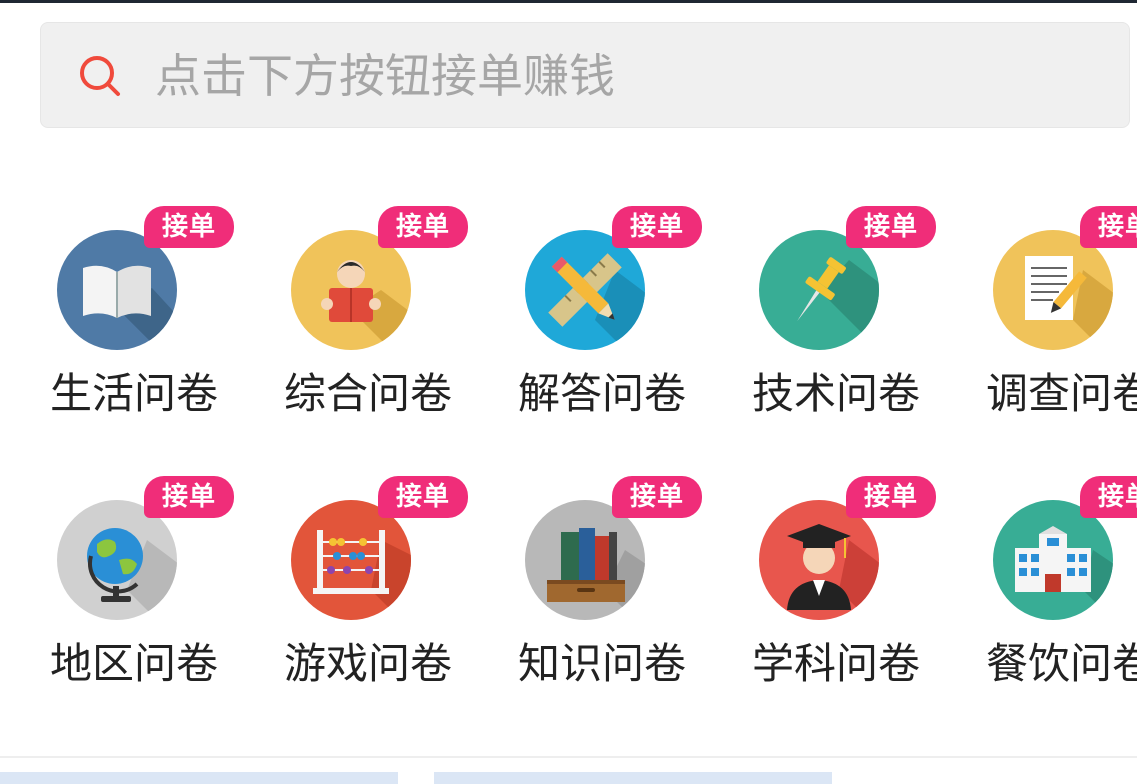  I want to click on category-comprehensive-survey: 接单 综合问卷, so click(385, 320).